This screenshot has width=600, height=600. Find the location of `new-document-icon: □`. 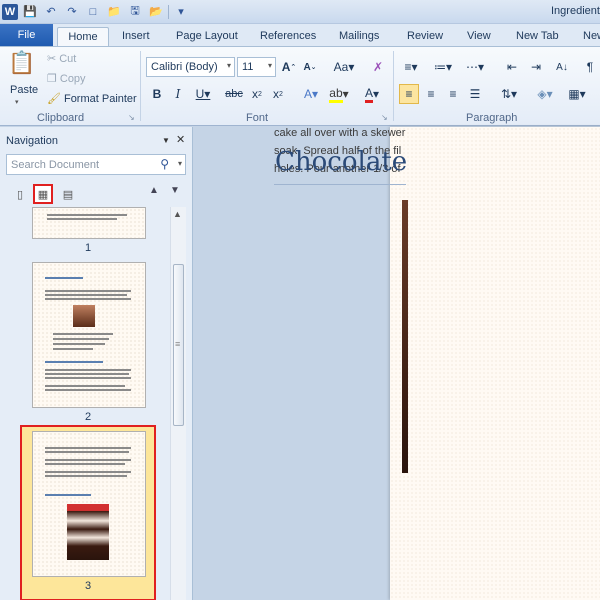

new-document-icon: □ is located at coordinates (93, 11).